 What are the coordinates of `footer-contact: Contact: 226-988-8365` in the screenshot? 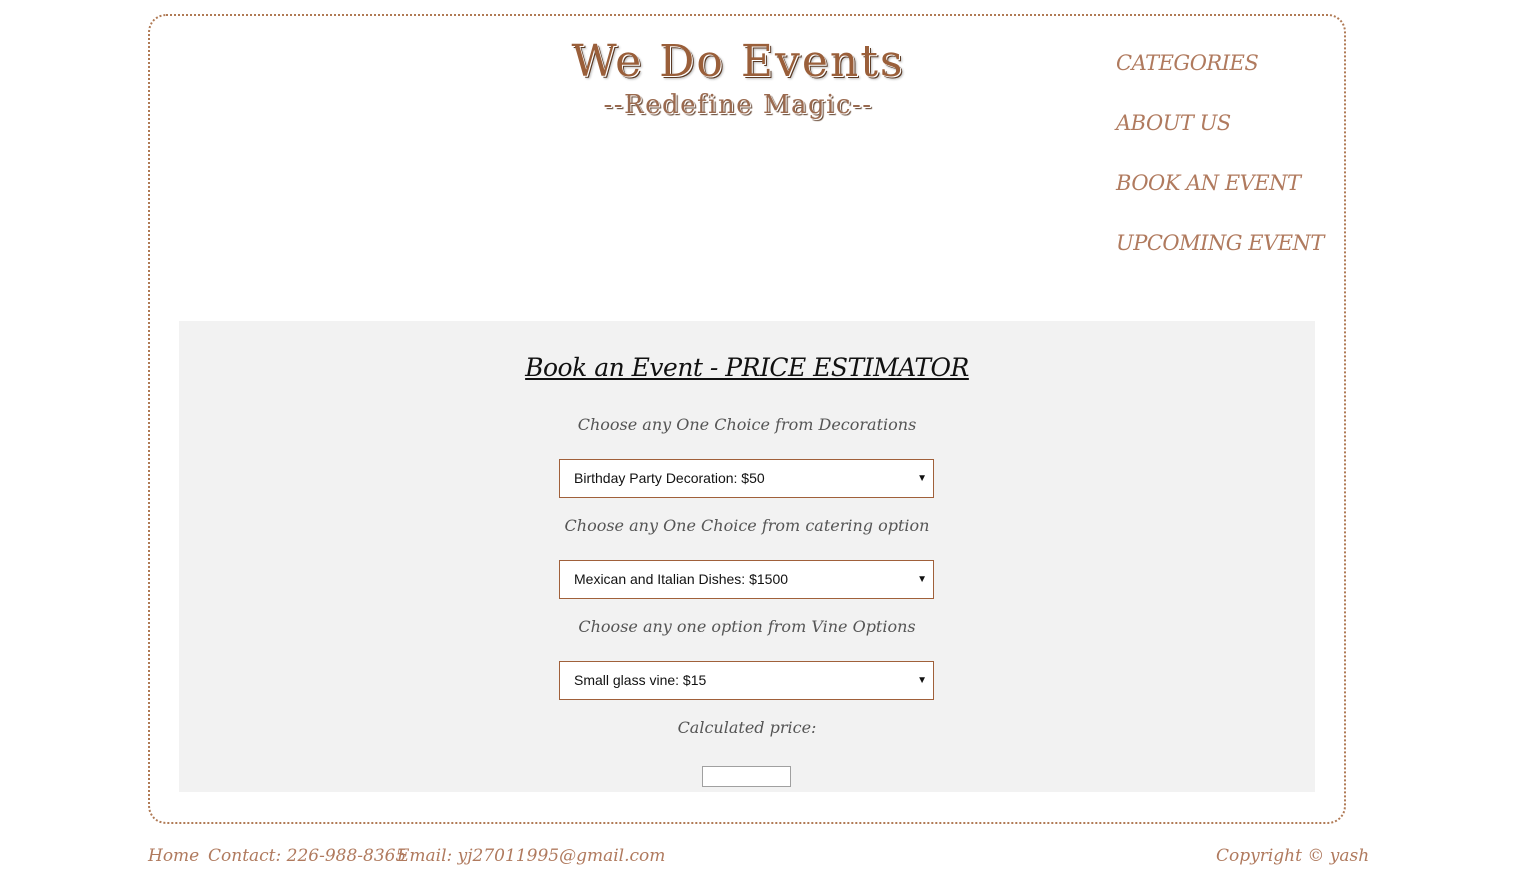 It's located at (307, 856).